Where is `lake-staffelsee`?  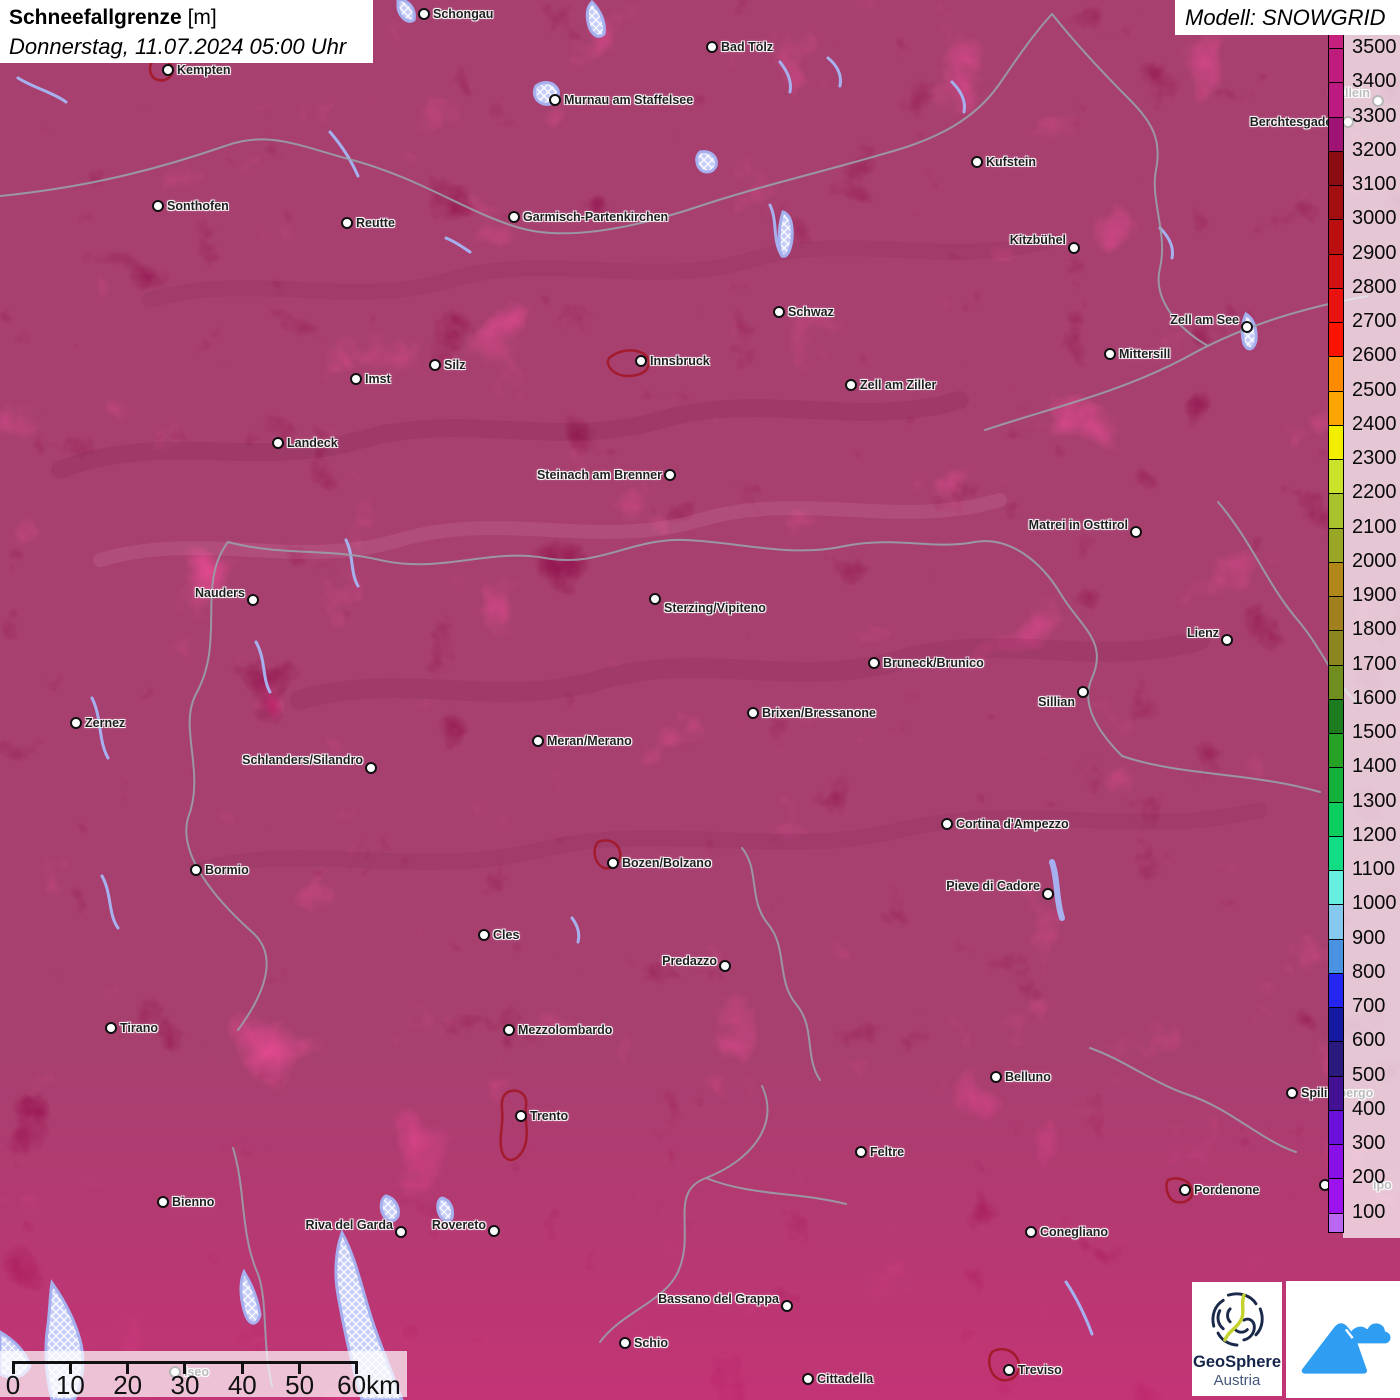
lake-staffelsee is located at coordinates (546, 93).